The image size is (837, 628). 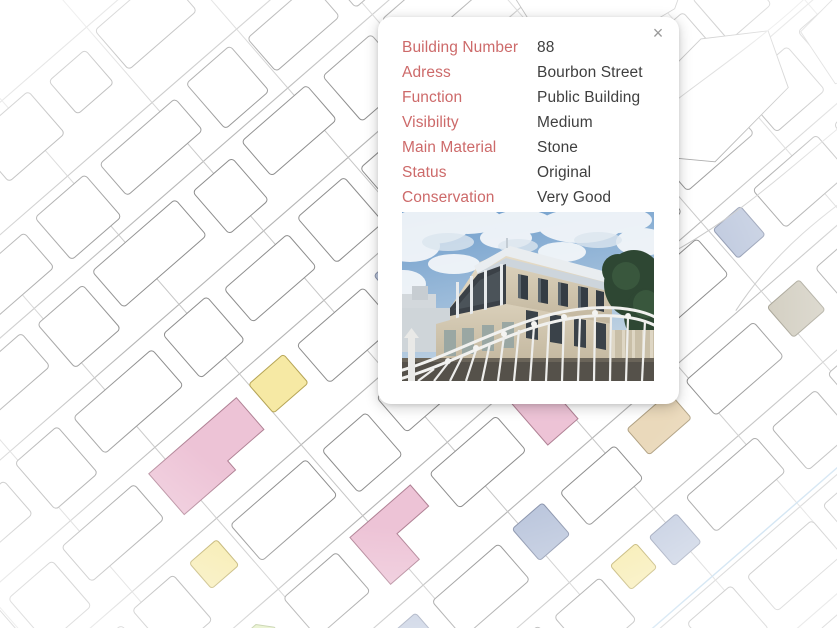 What do you see at coordinates (590, 72) in the screenshot?
I see `attr-value-adress: Bourbon Street` at bounding box center [590, 72].